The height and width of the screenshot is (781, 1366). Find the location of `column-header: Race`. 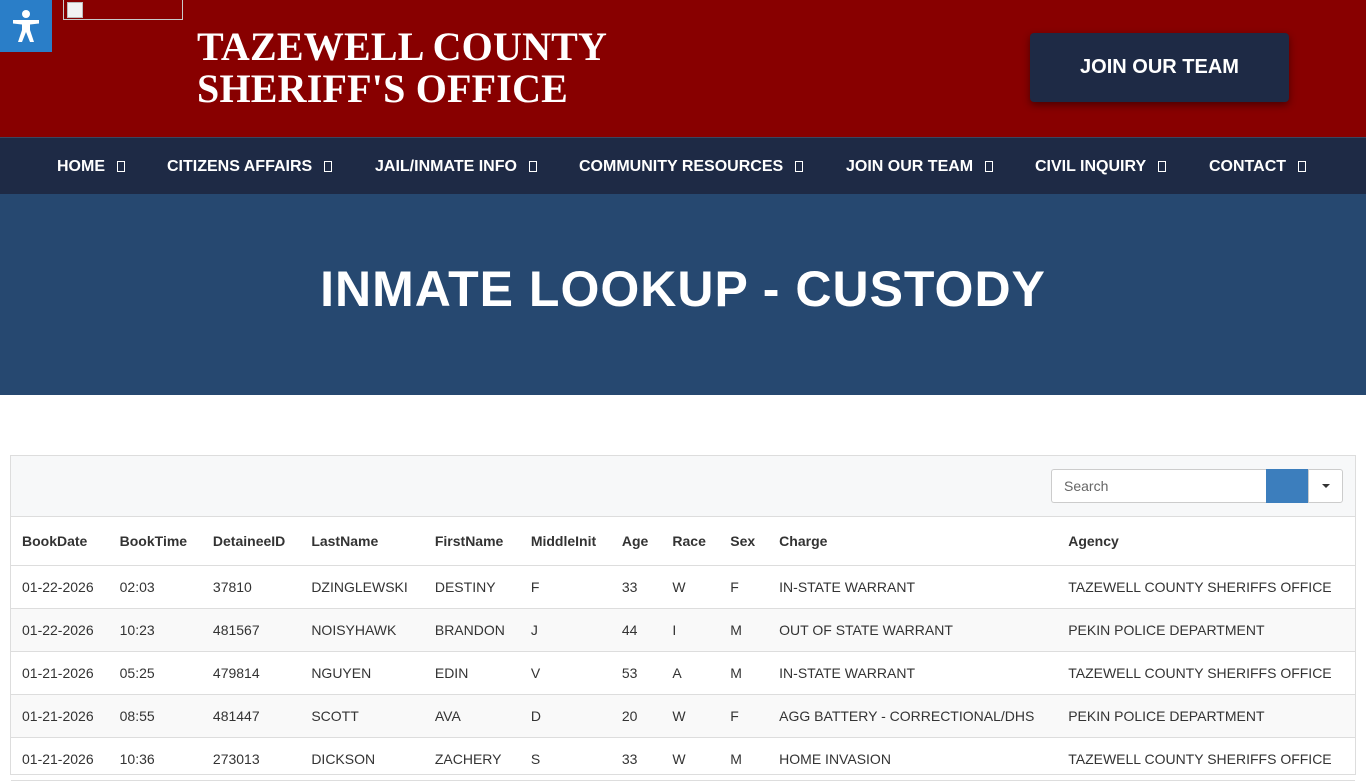

column-header: Race is located at coordinates (690, 541).